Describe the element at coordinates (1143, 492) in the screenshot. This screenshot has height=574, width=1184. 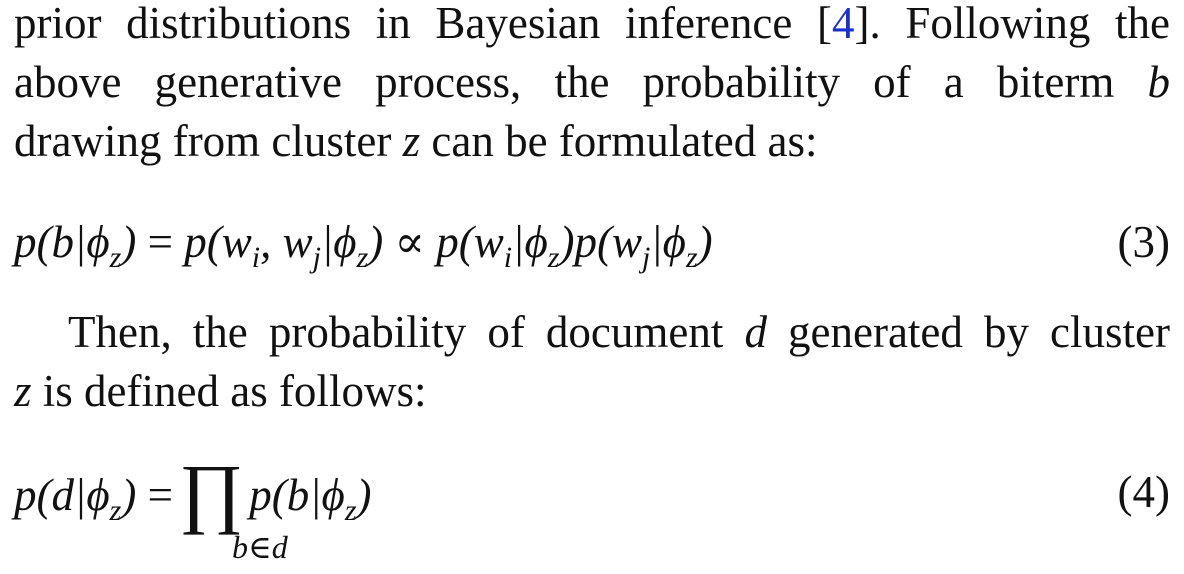
I see `equation-number: (4)` at that location.